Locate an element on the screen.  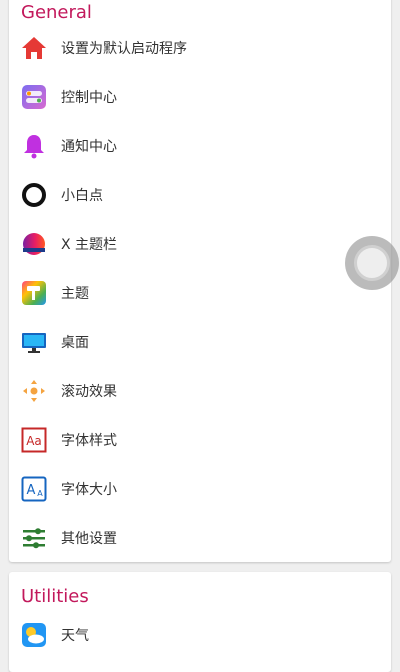
floating-assistive-button is located at coordinates (372, 263).